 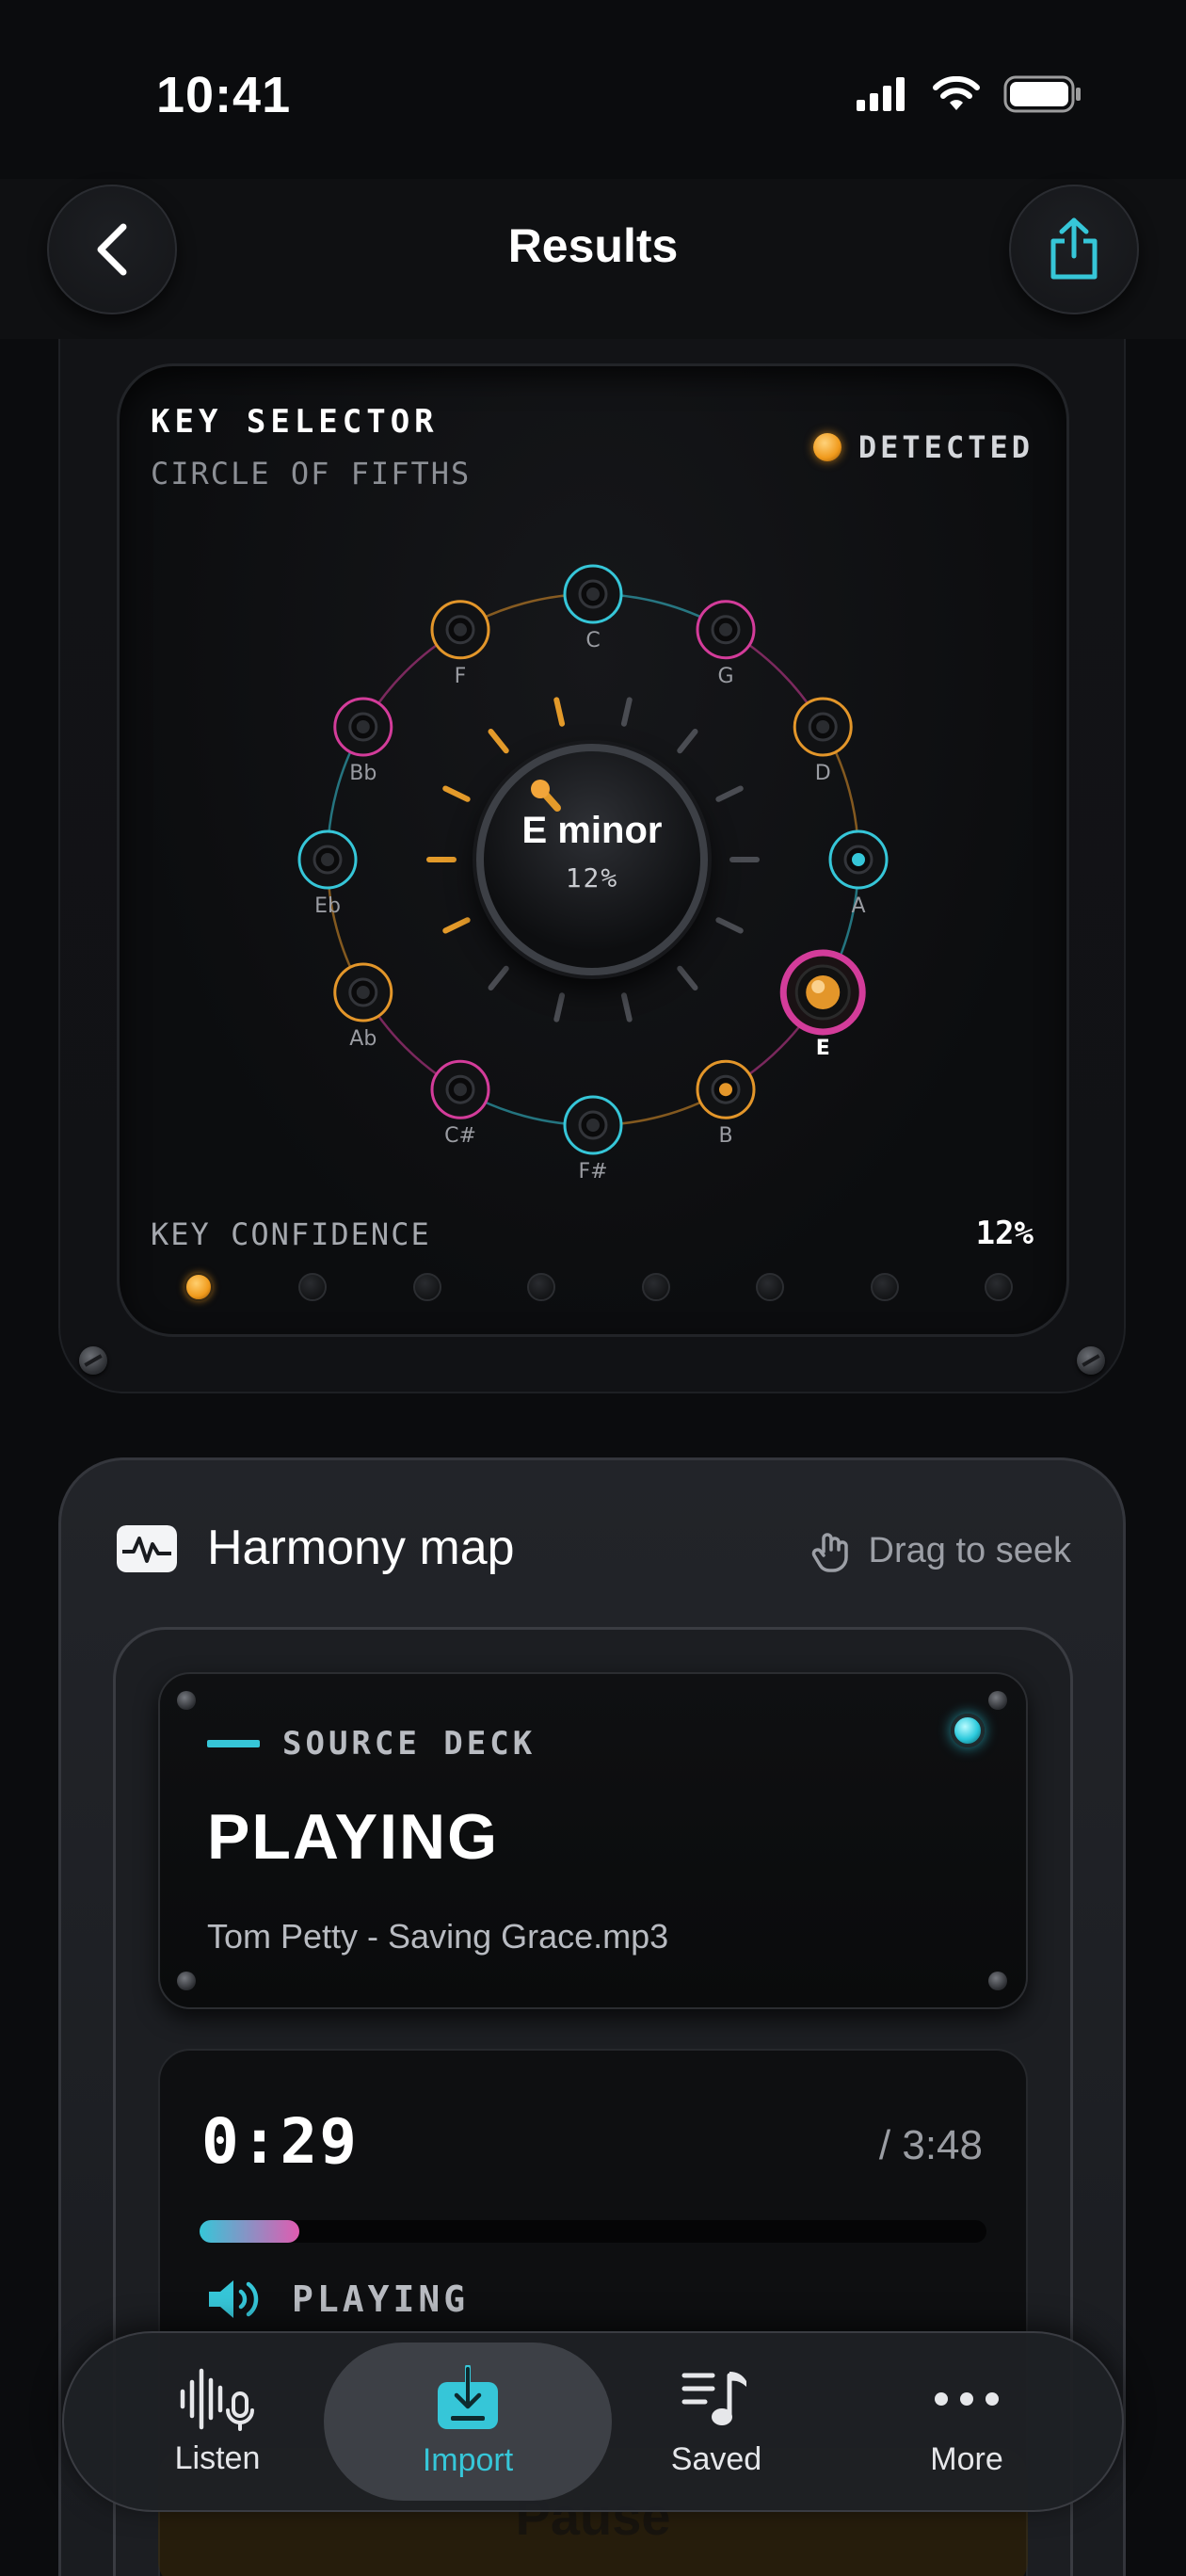 What do you see at coordinates (969, 1550) in the screenshot?
I see `drag-to-seek-label: Drag to seek` at bounding box center [969, 1550].